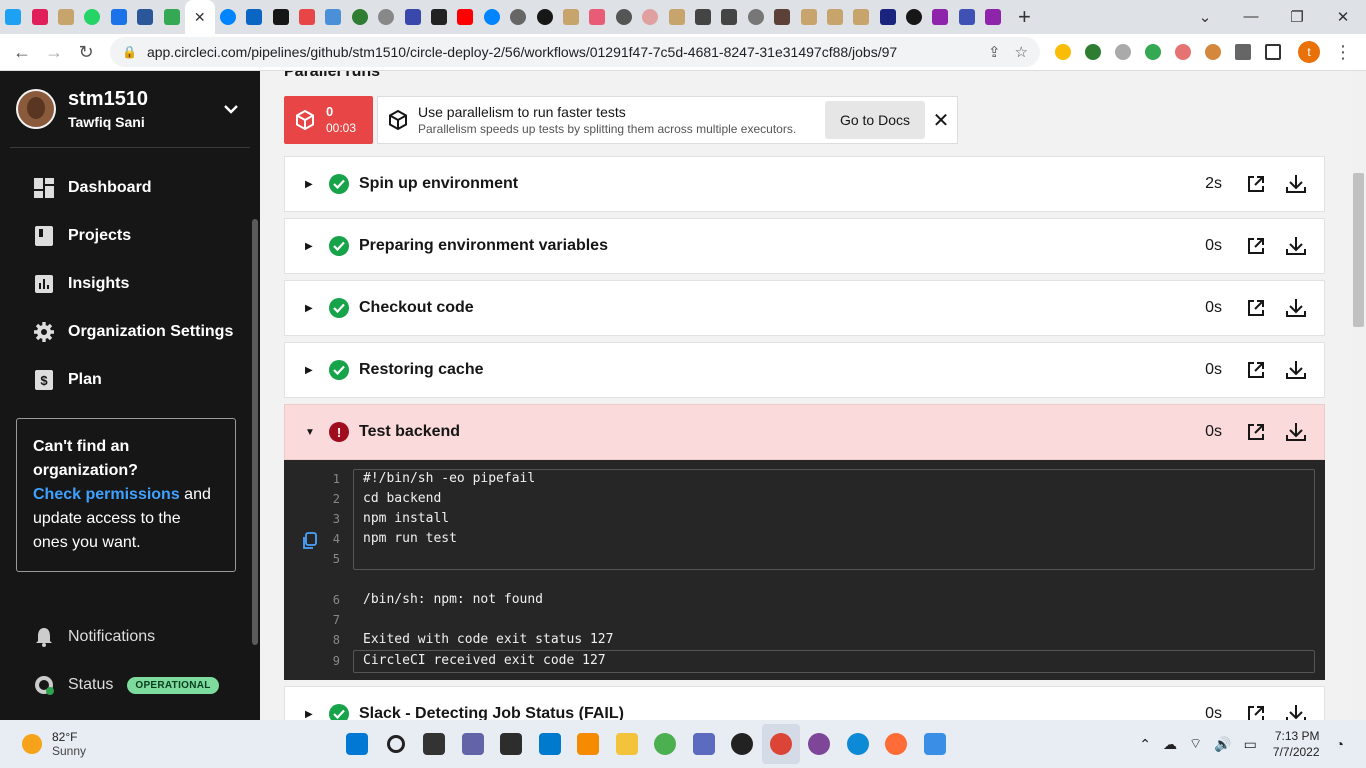  What do you see at coordinates (780, 744) in the screenshot?
I see `chrome-icon` at bounding box center [780, 744].